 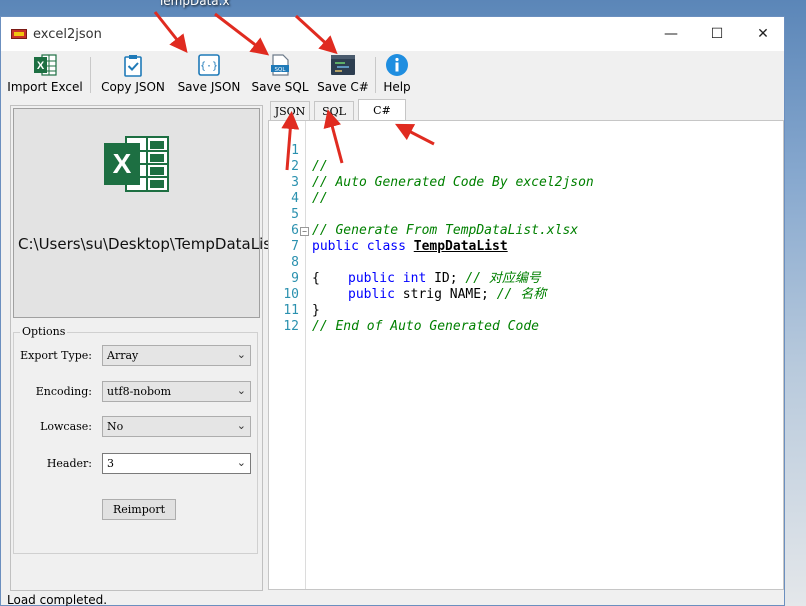 I want to click on window-title: excel2json, so click(x=67, y=34).